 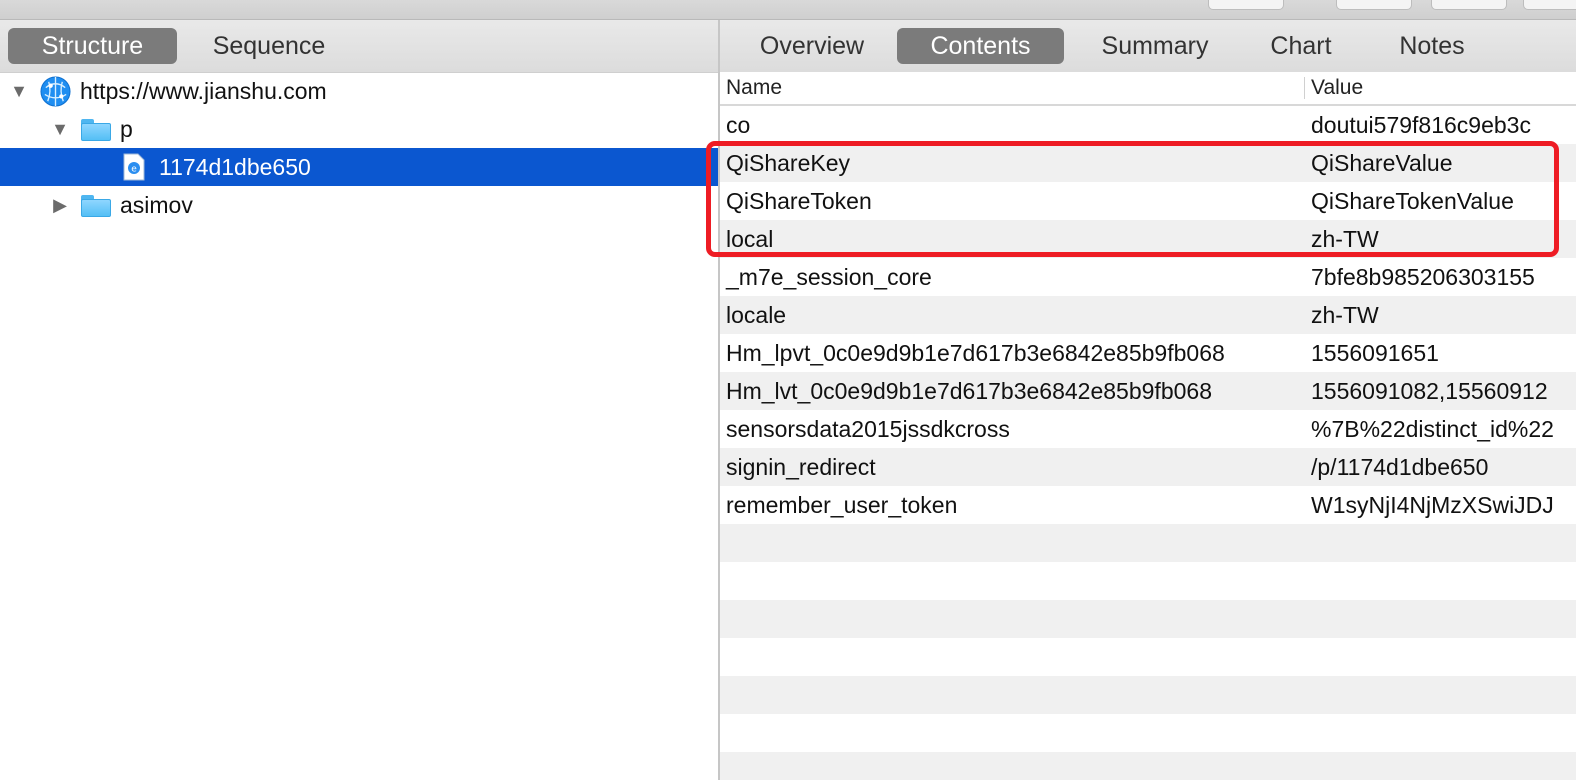 I want to click on tab-summary: Summary, so click(x=1155, y=46).